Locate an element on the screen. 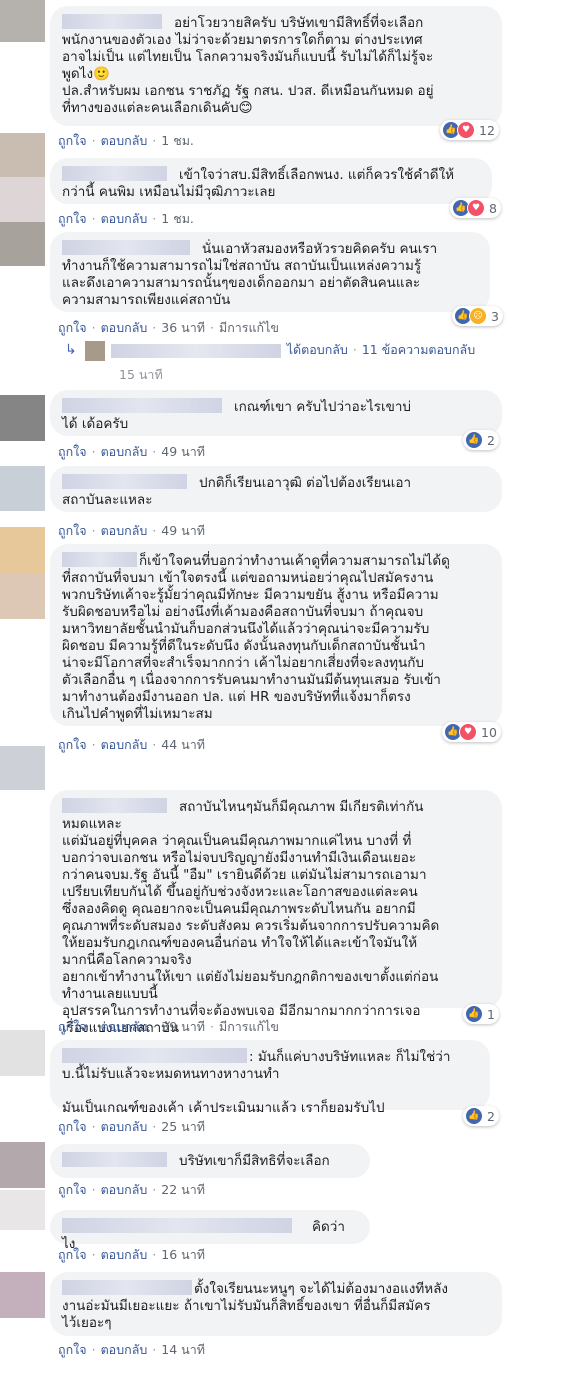  comment-actions: ถูกใจ · ตอบกลับ · 25 นาที is located at coordinates (131, 1126).